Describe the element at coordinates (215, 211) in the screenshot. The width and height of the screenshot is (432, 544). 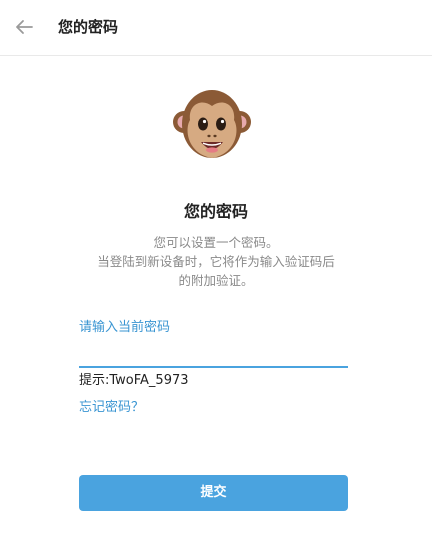
I see `page-title: 您的密码` at that location.